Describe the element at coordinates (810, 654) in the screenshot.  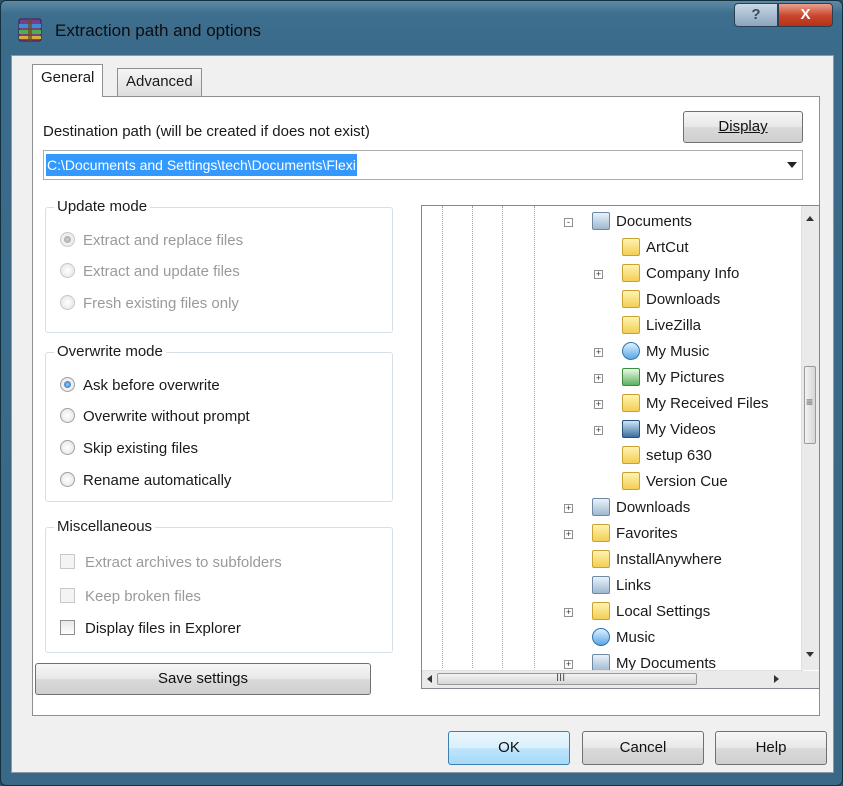
I see `scroll-down-arrow-icon` at that location.